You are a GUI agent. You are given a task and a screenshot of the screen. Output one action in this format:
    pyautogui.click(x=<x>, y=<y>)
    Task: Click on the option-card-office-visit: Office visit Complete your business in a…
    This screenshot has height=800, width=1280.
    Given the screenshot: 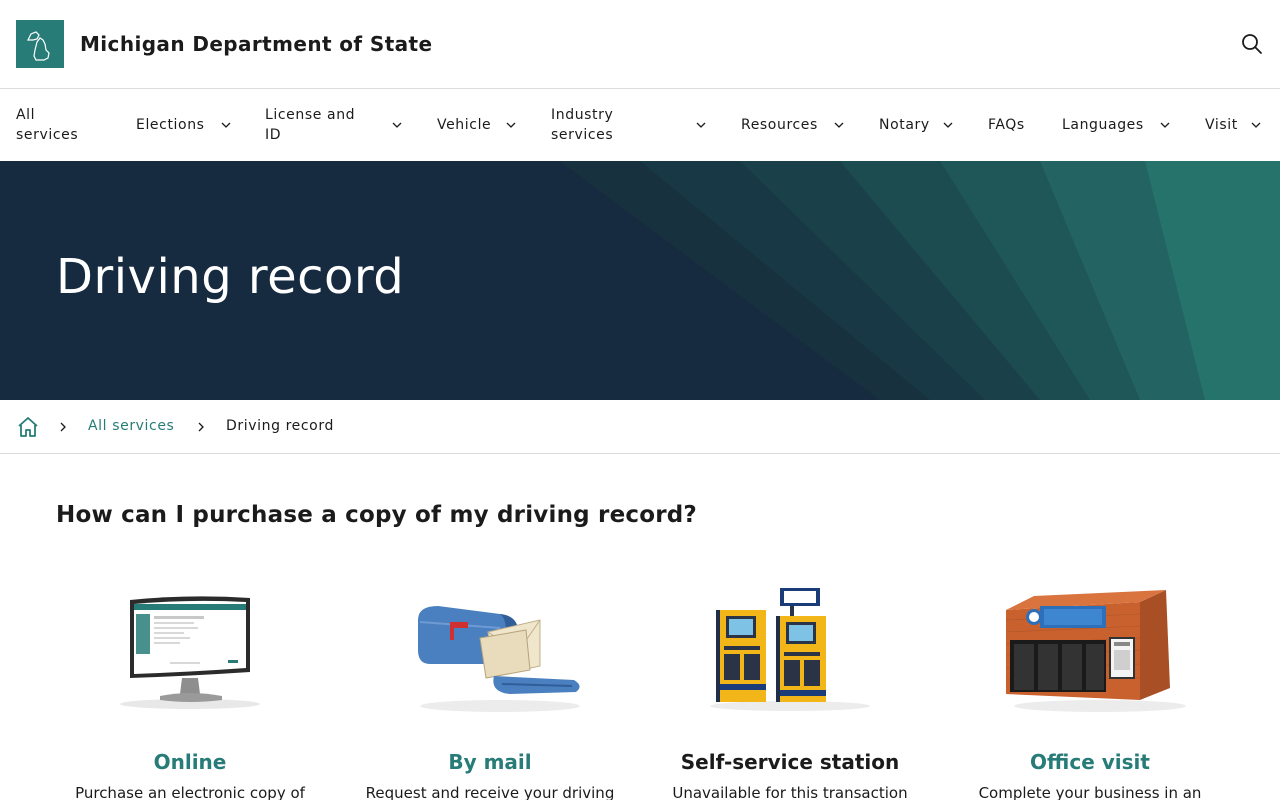 What is the action you would take?
    pyautogui.click(x=1090, y=690)
    